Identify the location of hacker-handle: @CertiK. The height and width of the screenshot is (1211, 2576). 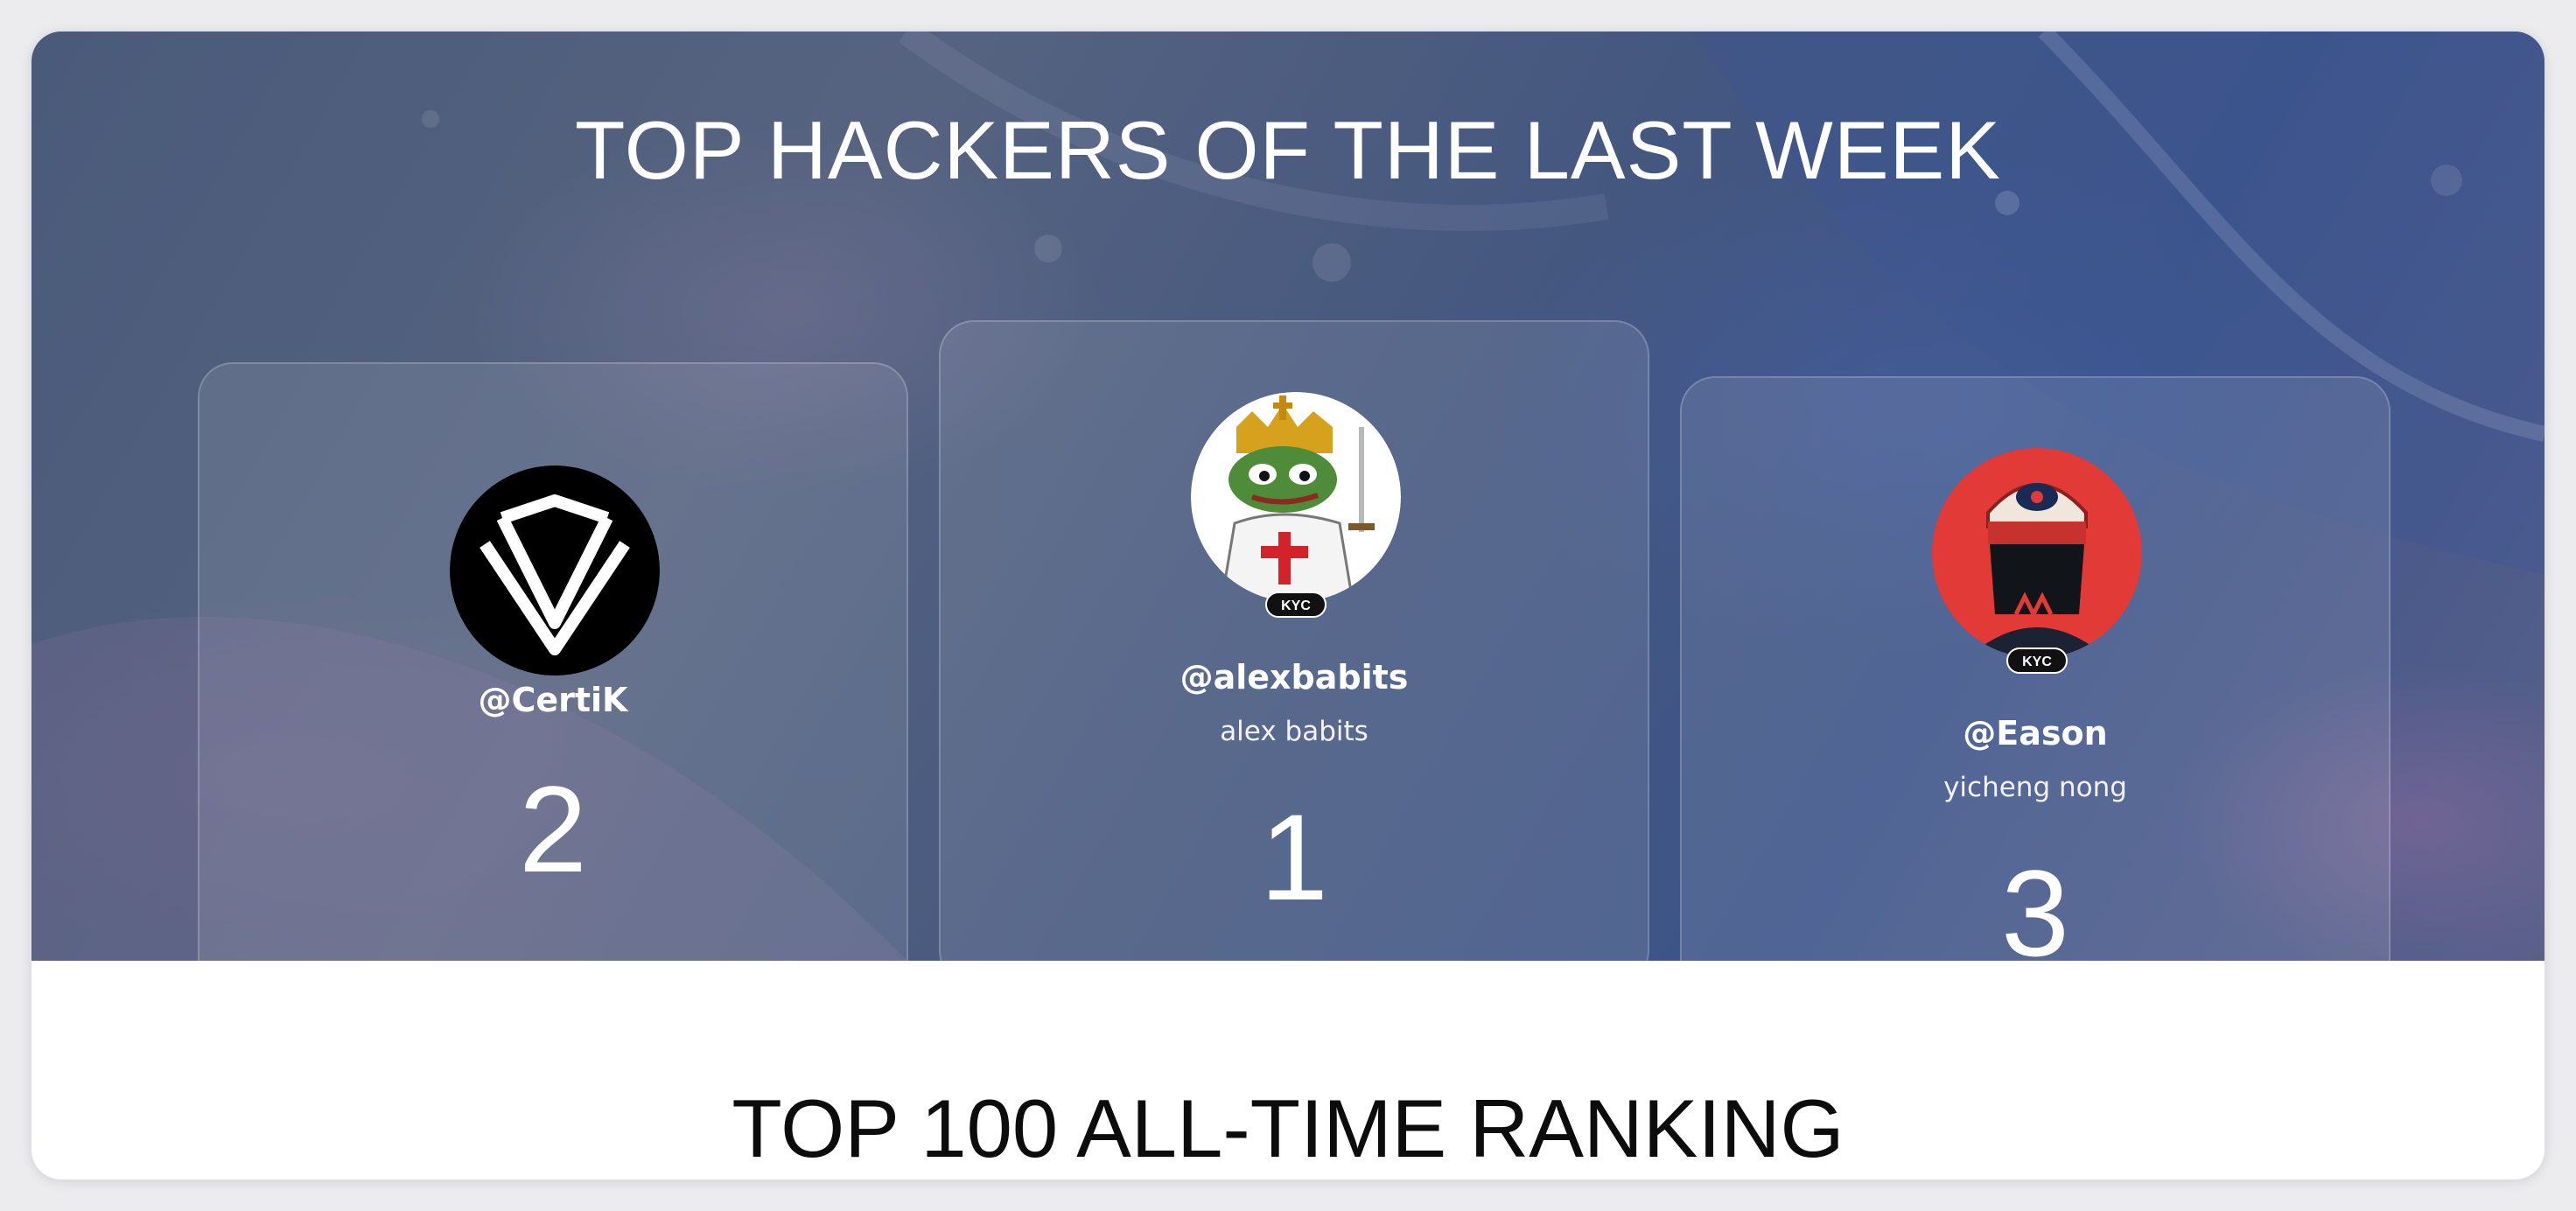
(553, 700).